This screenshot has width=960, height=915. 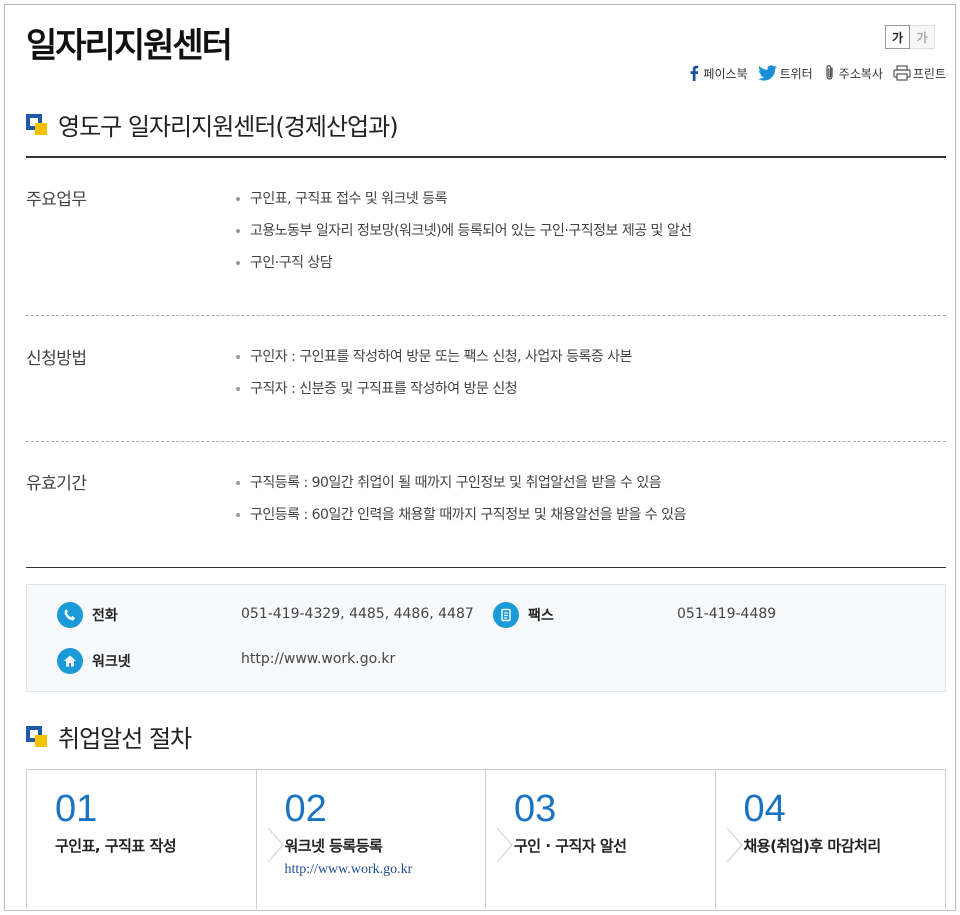 I want to click on process-step-2: 02 워크넷 등록등록 http://www.work.go.kr, so click(x=385, y=839).